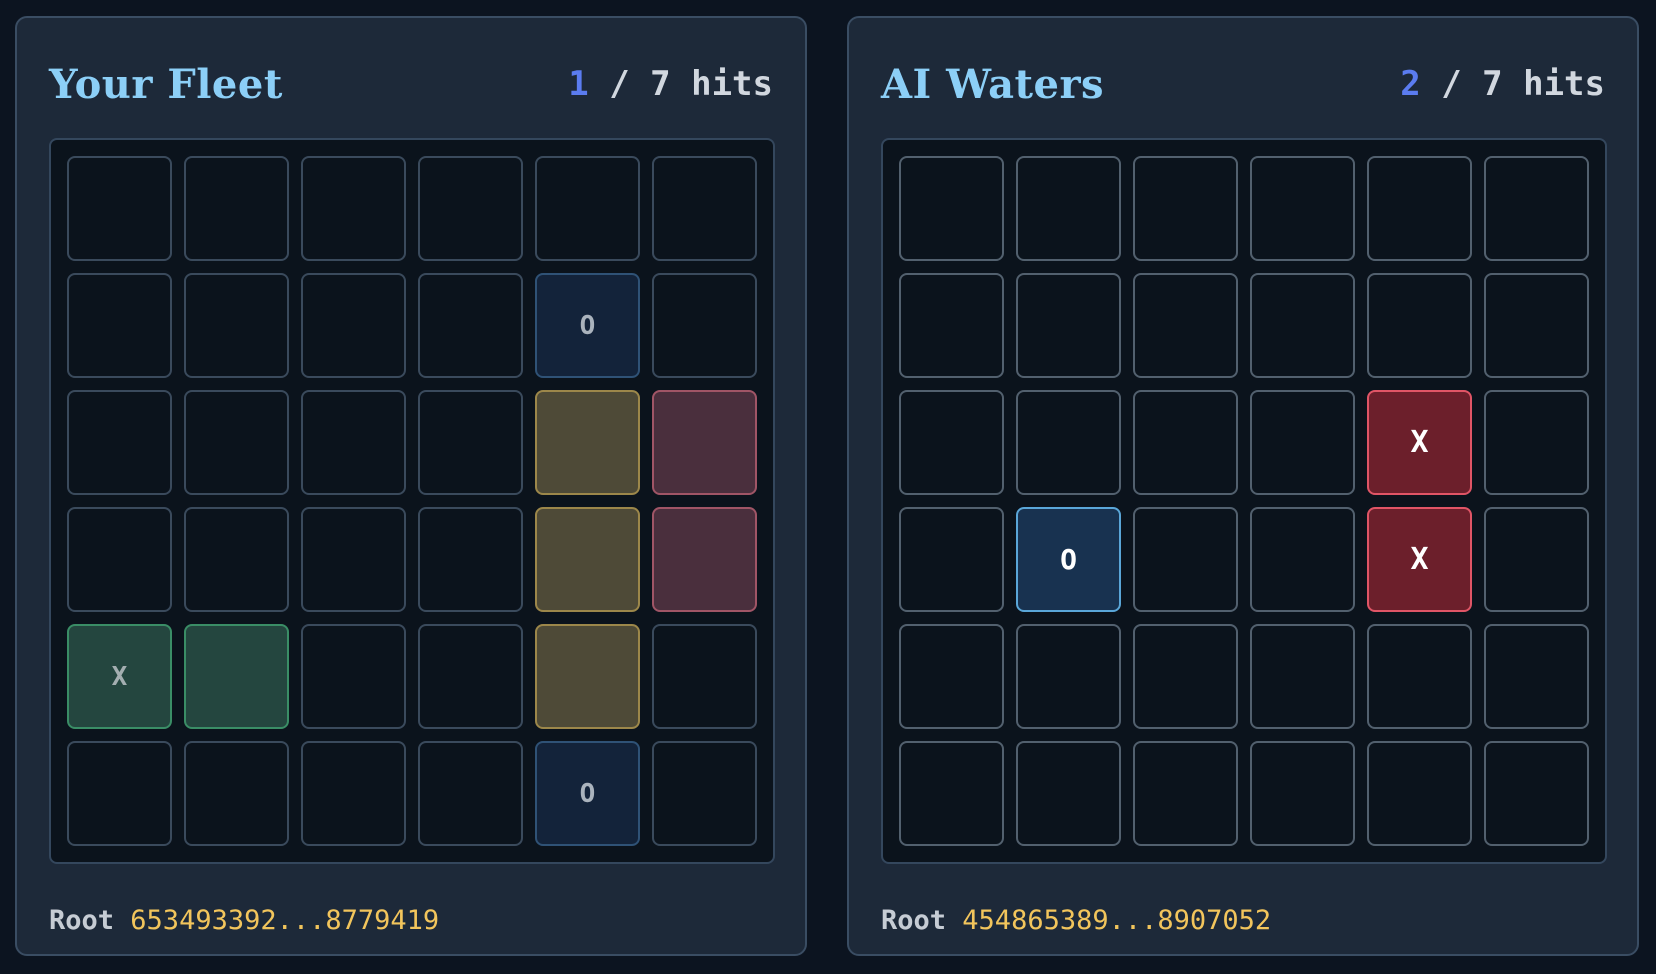  Describe the element at coordinates (704, 208) in the screenshot. I see `player-cell-r1-c6` at that location.